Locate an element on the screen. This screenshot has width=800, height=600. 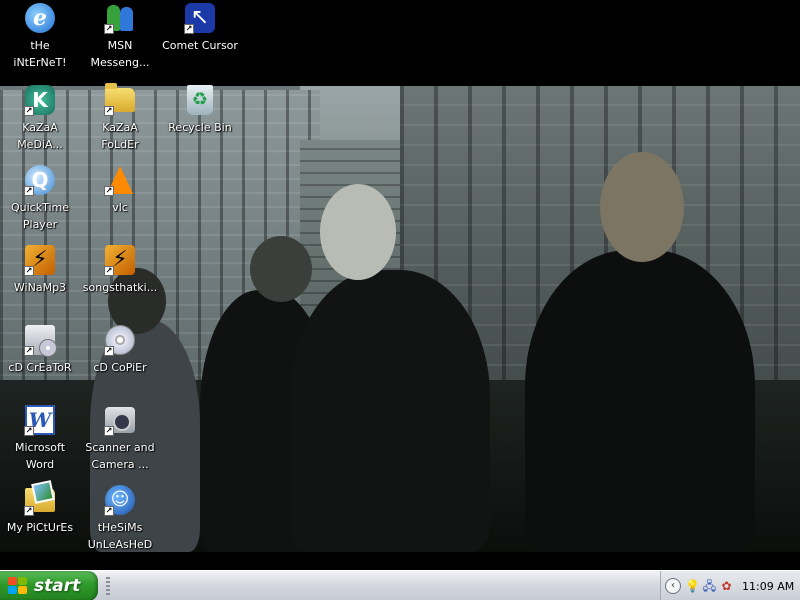
messenger-tray-icon: ✿ is located at coordinates (726, 586).